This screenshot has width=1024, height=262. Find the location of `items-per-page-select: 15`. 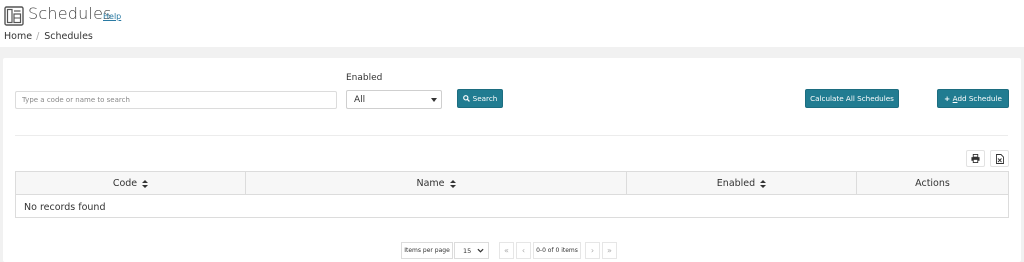

items-per-page-select: 15 is located at coordinates (471, 250).